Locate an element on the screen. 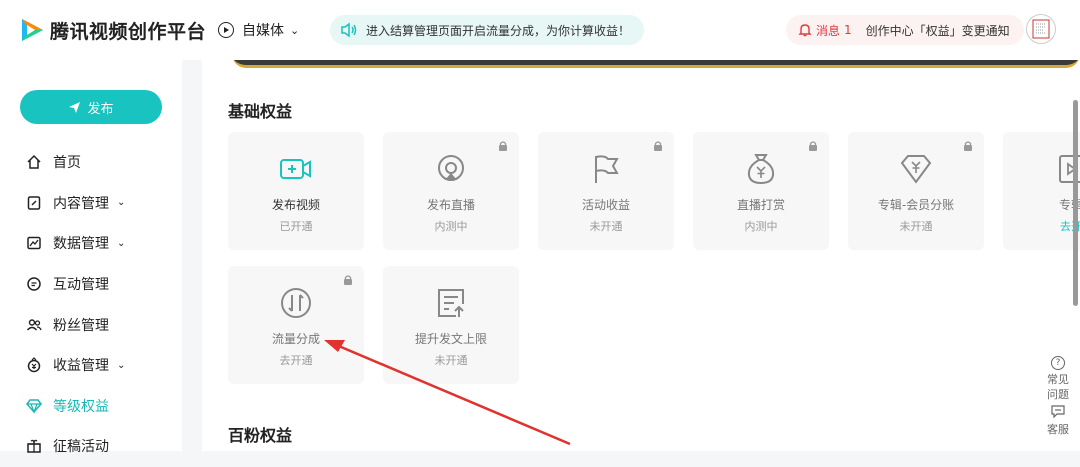 The width and height of the screenshot is (1080, 467). message-label: 消息 is located at coordinates (828, 30).